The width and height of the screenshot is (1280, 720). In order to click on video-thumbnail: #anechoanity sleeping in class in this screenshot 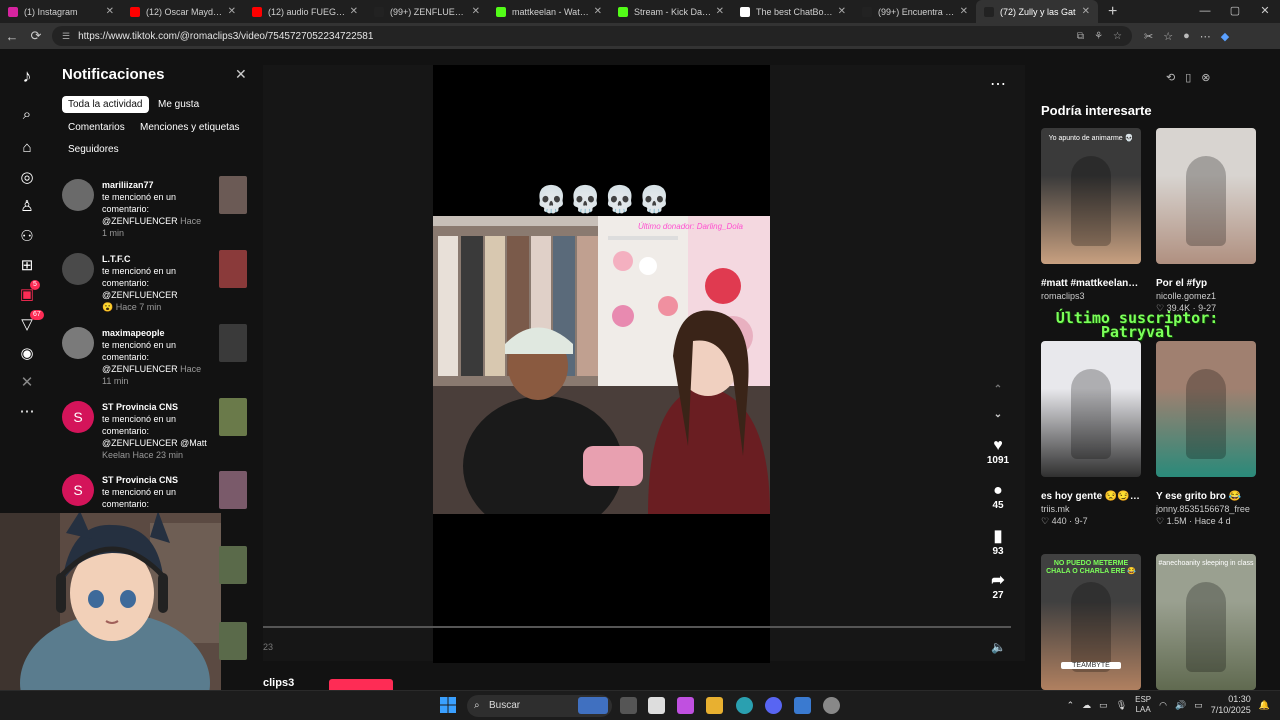, I will do `click(1206, 622)`.